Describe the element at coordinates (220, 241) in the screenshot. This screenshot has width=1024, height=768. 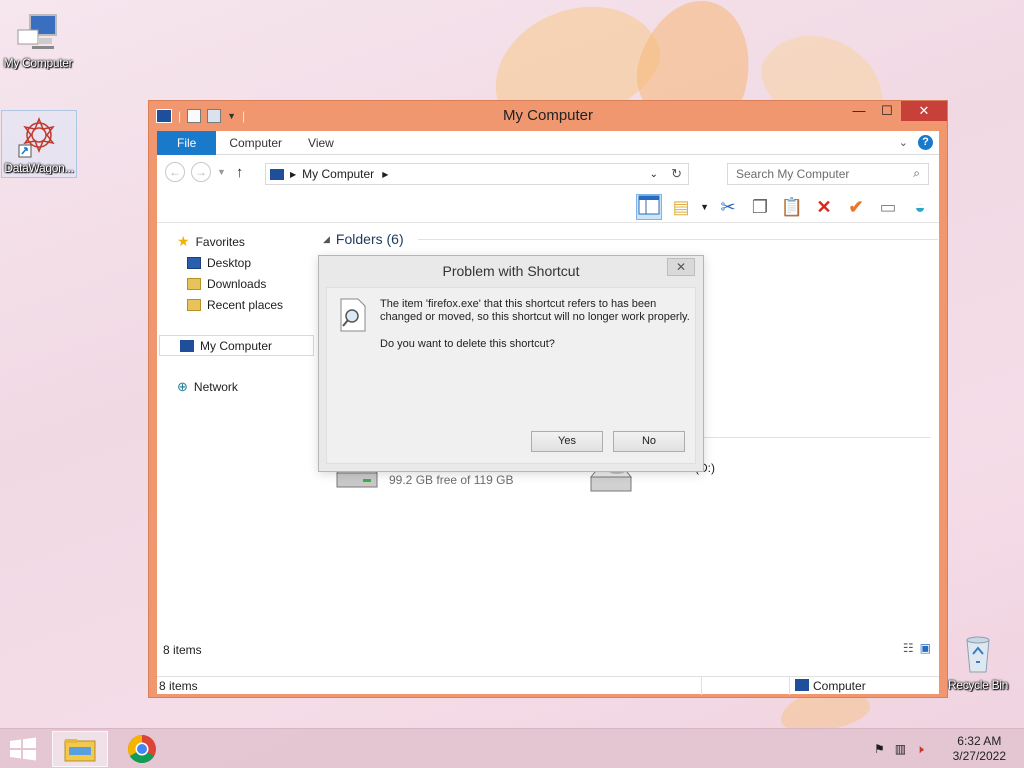
I see `nav-label: Favorites` at that location.